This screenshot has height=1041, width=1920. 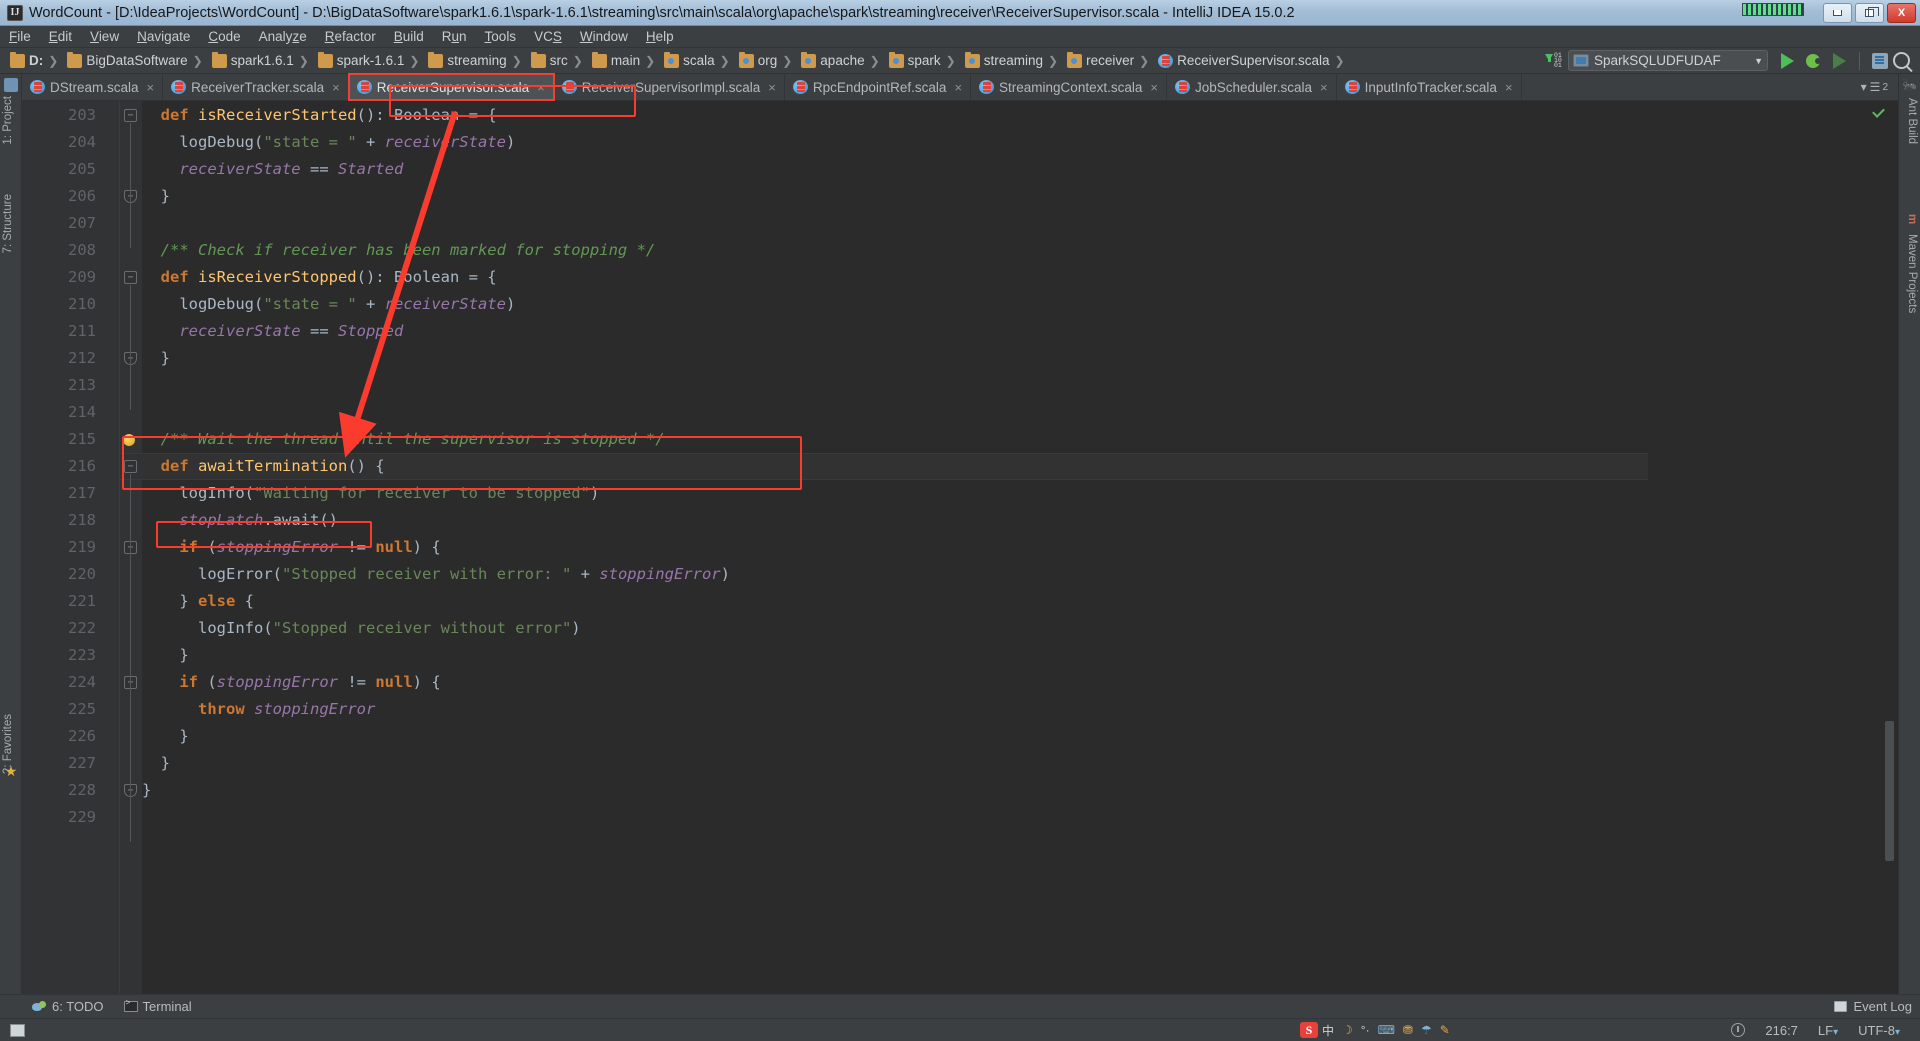 What do you see at coordinates (263, 466) in the screenshot?
I see `code-line: def awaitTermination() {` at bounding box center [263, 466].